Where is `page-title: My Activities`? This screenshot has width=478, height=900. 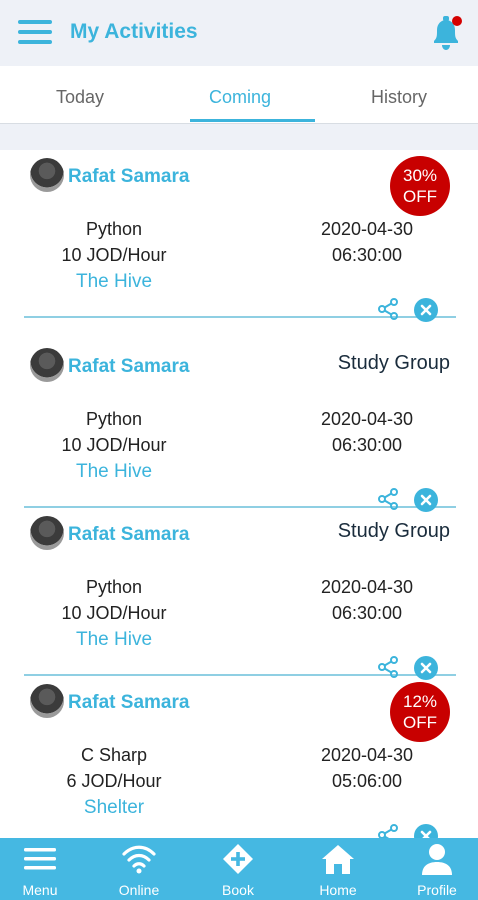
page-title: My Activities is located at coordinates (134, 31).